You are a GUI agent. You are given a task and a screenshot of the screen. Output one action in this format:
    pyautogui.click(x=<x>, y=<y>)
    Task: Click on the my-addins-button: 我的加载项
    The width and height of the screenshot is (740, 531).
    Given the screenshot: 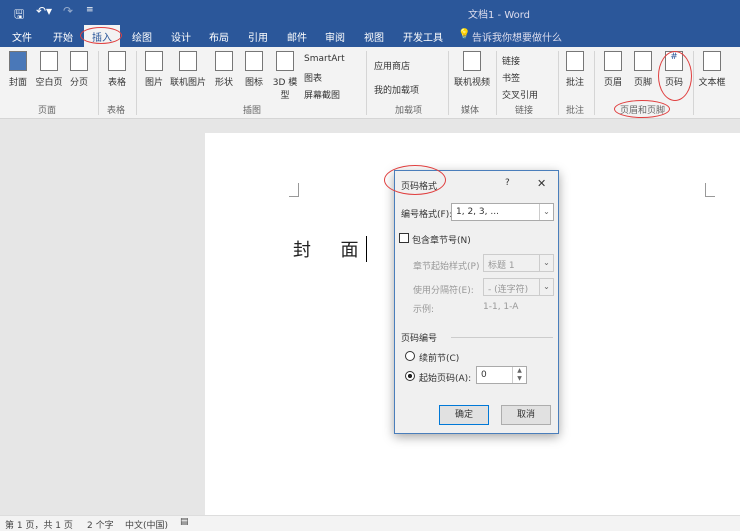 What is the action you would take?
    pyautogui.click(x=396, y=89)
    